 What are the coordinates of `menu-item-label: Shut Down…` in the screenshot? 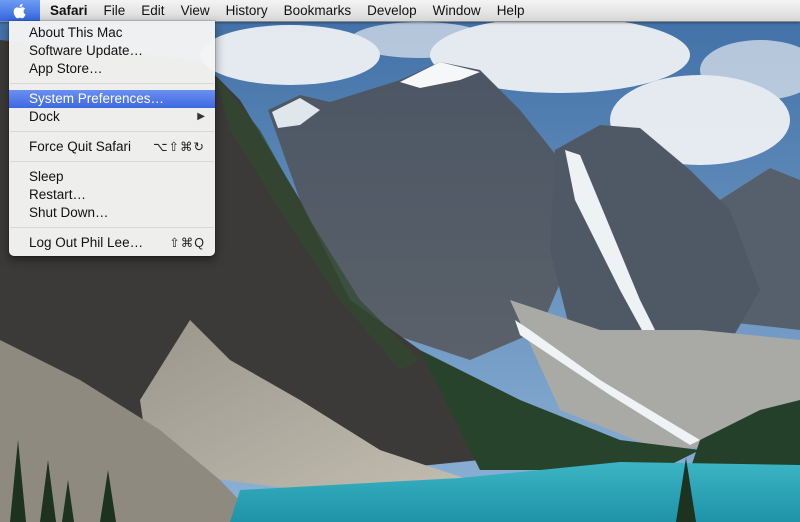 It's located at (69, 212).